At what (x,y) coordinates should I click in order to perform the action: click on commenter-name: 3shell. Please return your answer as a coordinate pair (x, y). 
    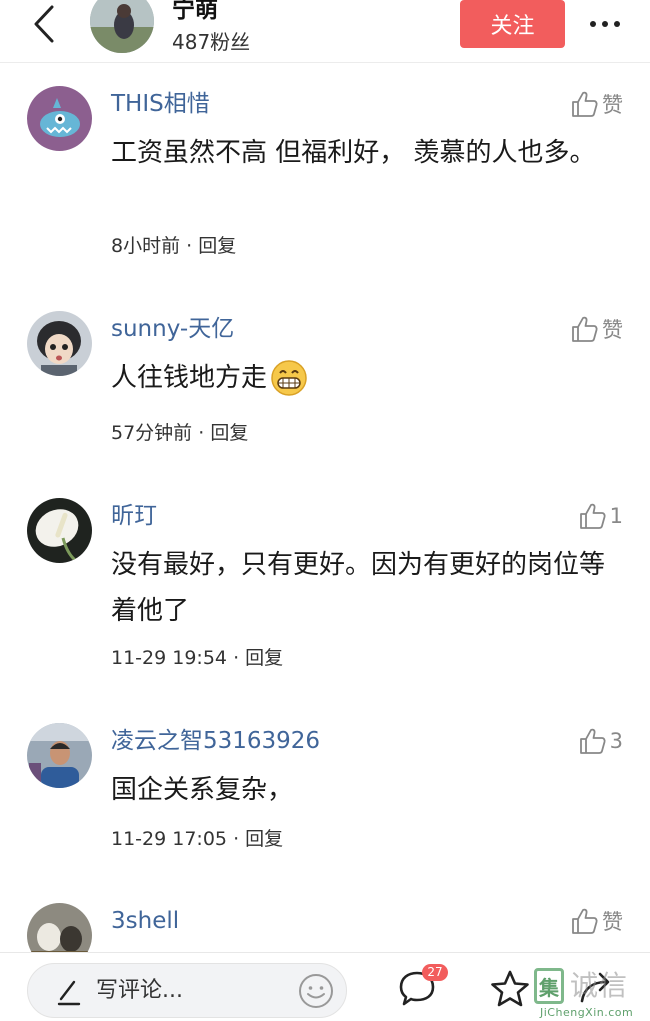
    Looking at the image, I should click on (145, 921).